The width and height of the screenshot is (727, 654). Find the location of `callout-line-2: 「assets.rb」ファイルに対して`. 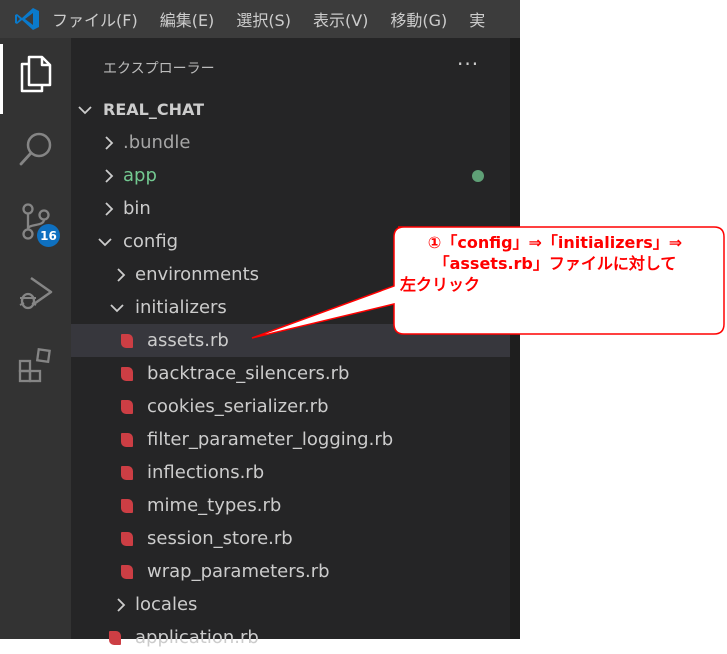

callout-line-2: 「assets.rb」ファイルに対して is located at coordinates (555, 263).